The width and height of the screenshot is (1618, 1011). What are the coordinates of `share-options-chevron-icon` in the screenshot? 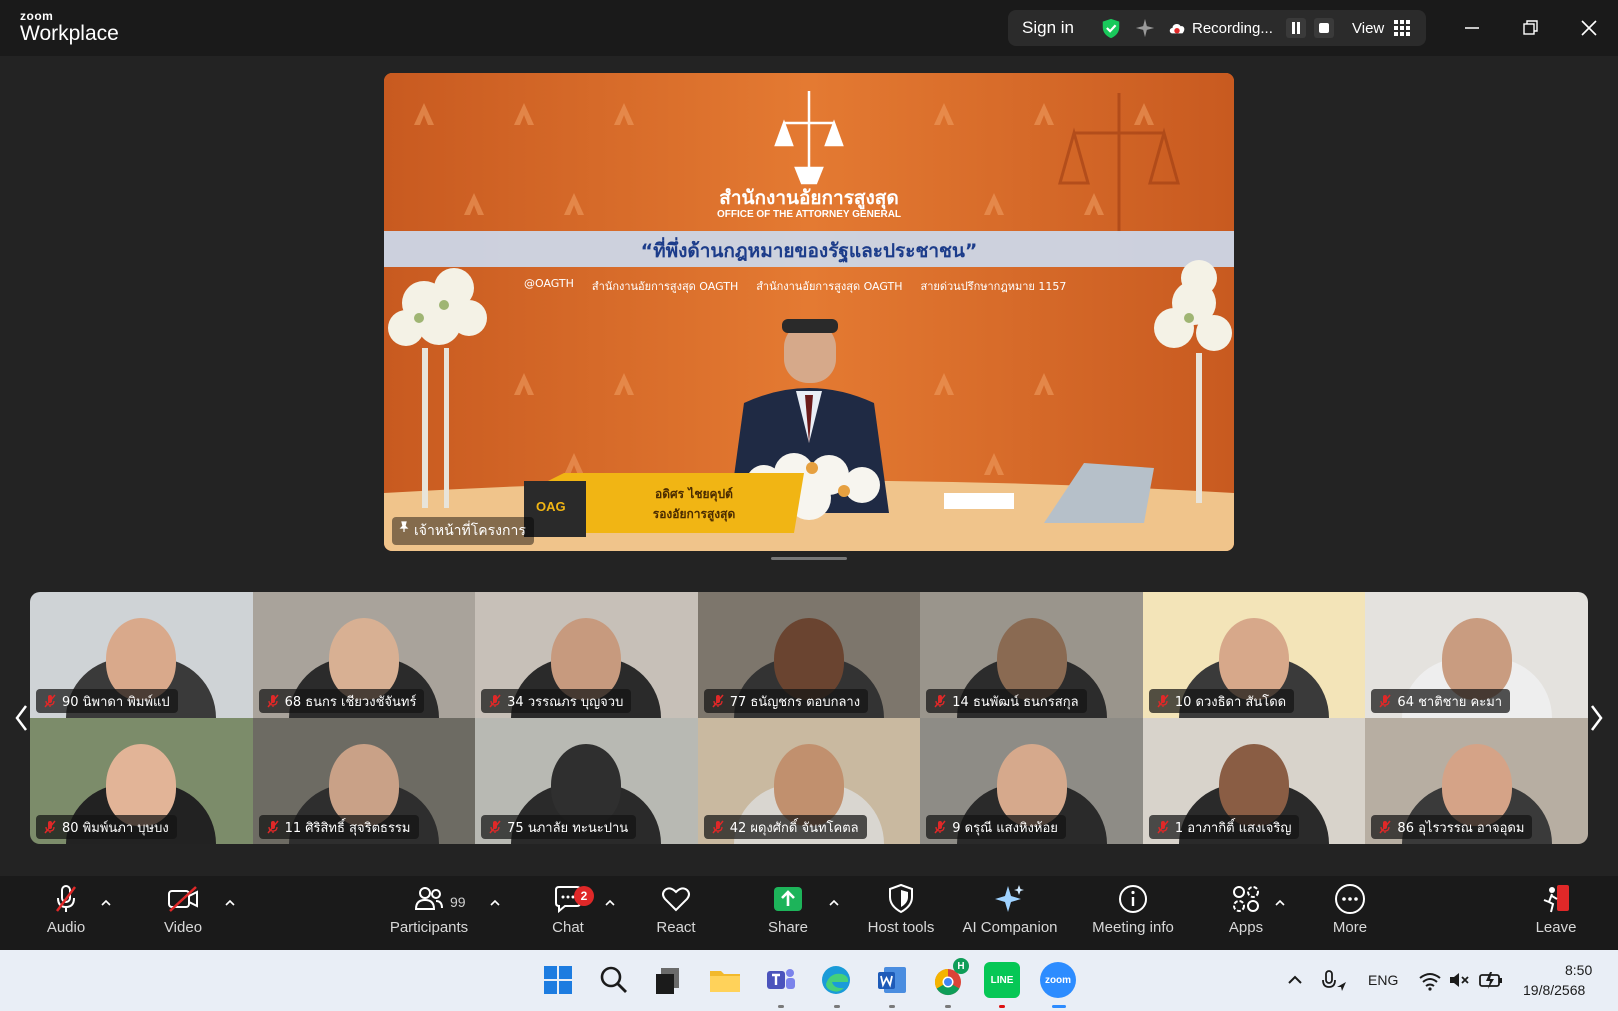 It's located at (834, 903).